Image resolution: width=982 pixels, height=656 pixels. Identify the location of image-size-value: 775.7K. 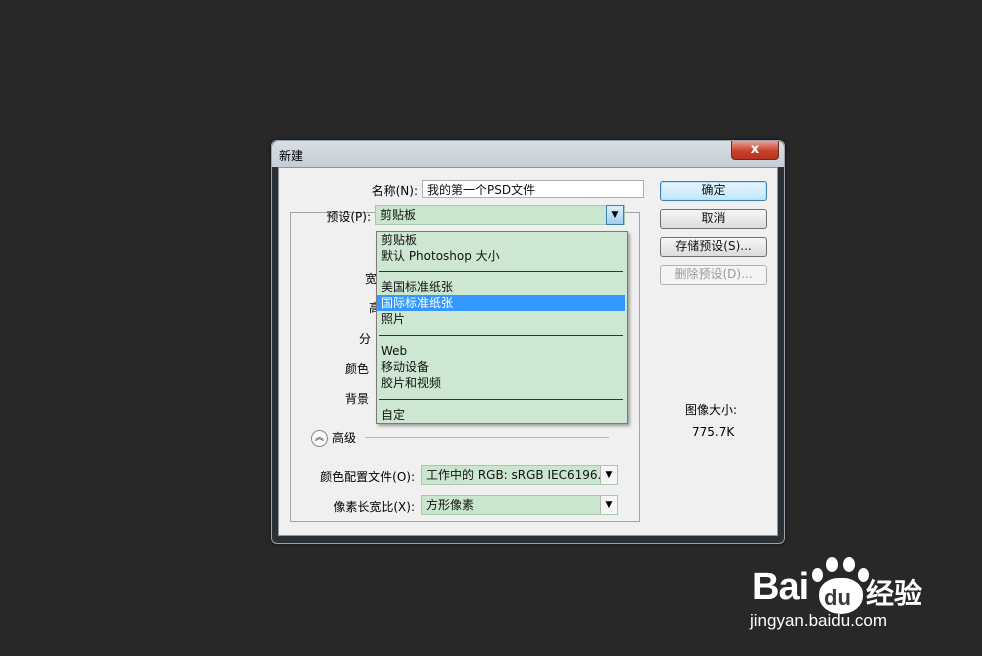
(713, 432).